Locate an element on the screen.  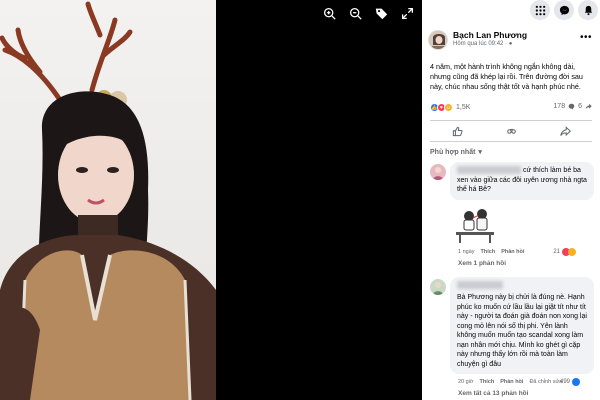
comment-time: 20 giờ is located at coordinates (466, 382).